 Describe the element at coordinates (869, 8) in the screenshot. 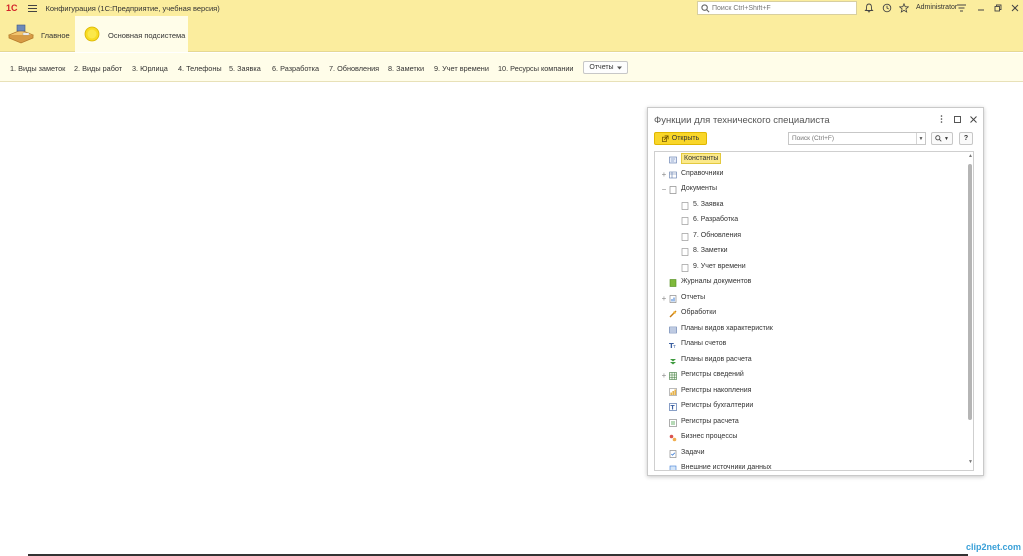

I see `bell-icon` at that location.